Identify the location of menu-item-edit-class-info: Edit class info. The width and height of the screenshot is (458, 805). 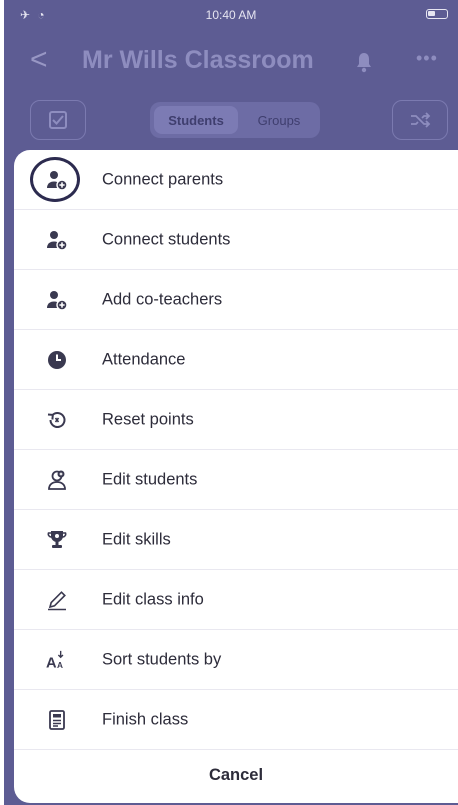
(236, 600).